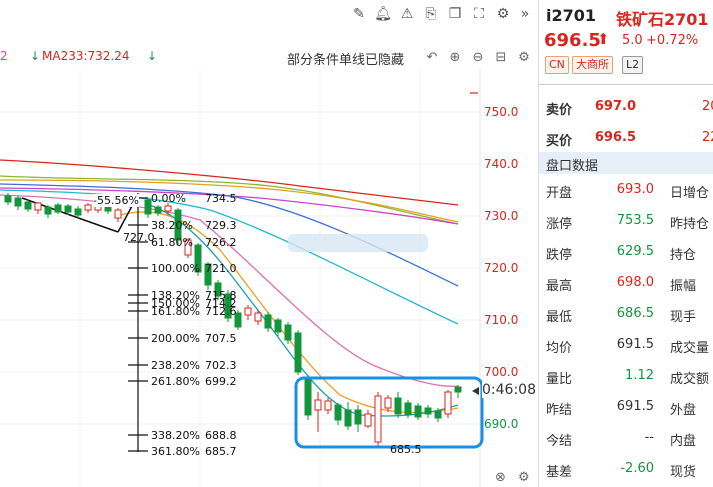 The image size is (713, 487). What do you see at coordinates (559, 141) in the screenshot?
I see `bid-label: 买价` at bounding box center [559, 141].